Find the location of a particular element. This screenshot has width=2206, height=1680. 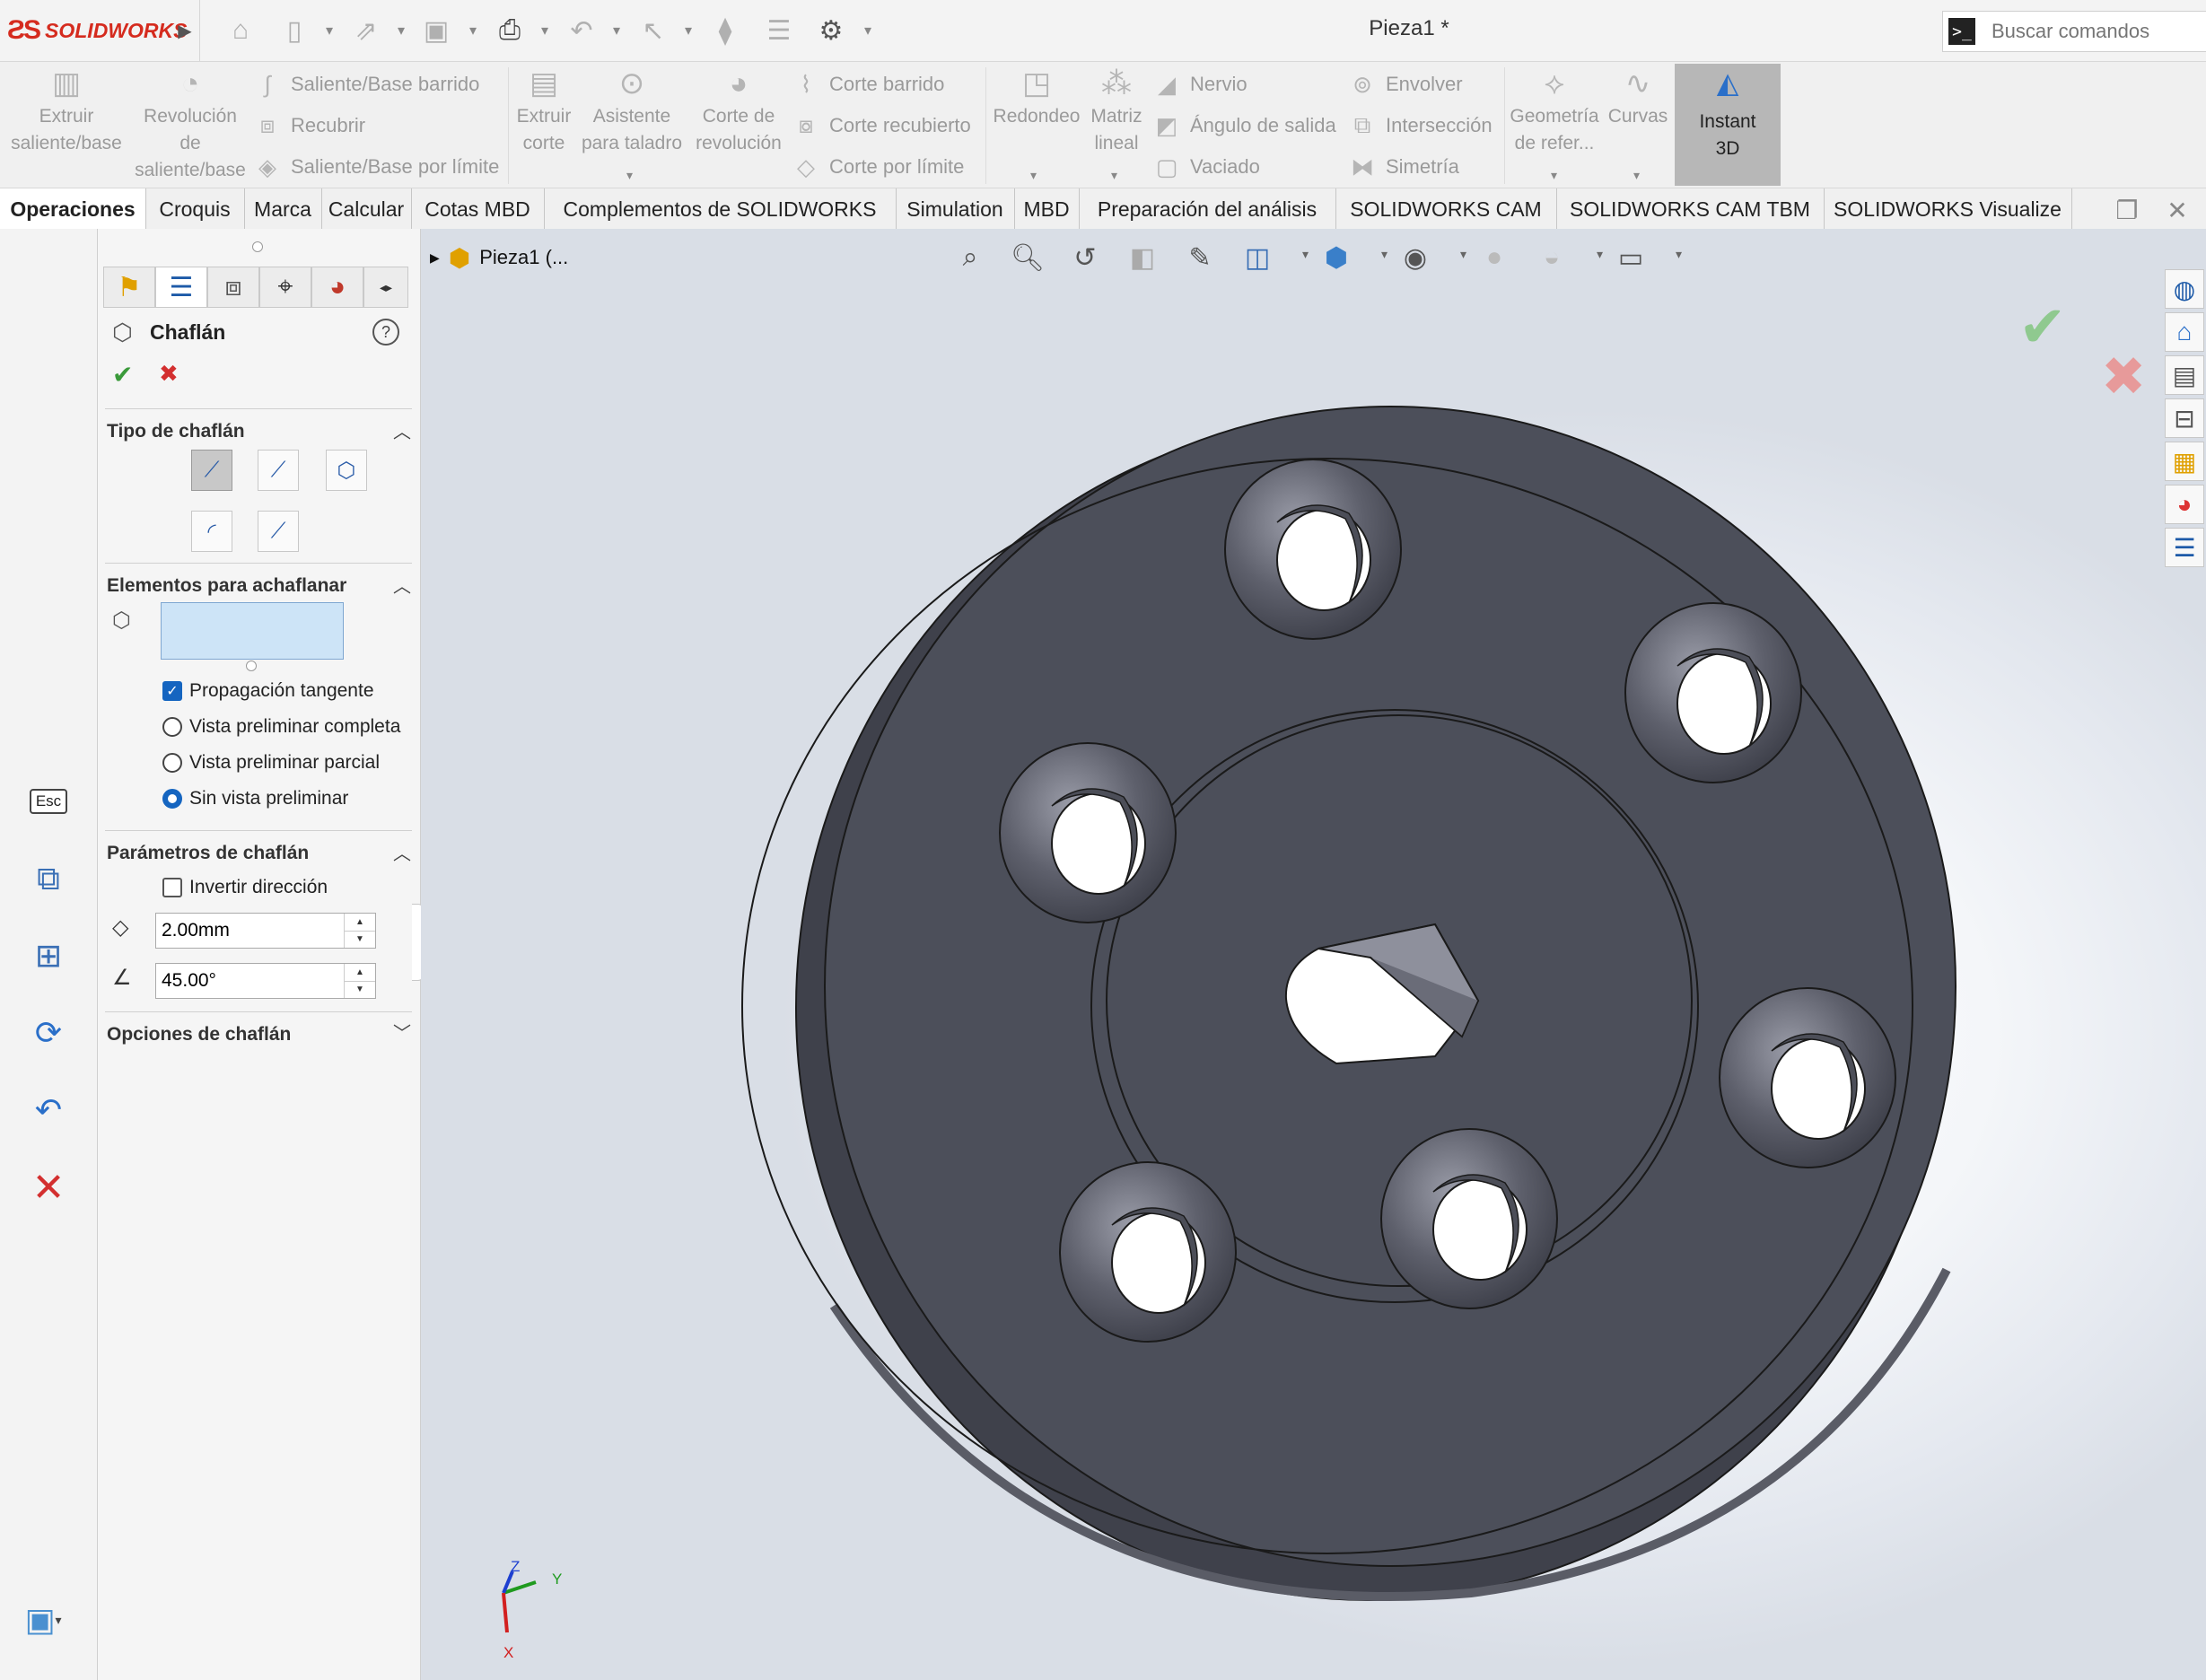

hole-wizard-button: ⊙ Asistente para taladro is located at coordinates (631, 110).